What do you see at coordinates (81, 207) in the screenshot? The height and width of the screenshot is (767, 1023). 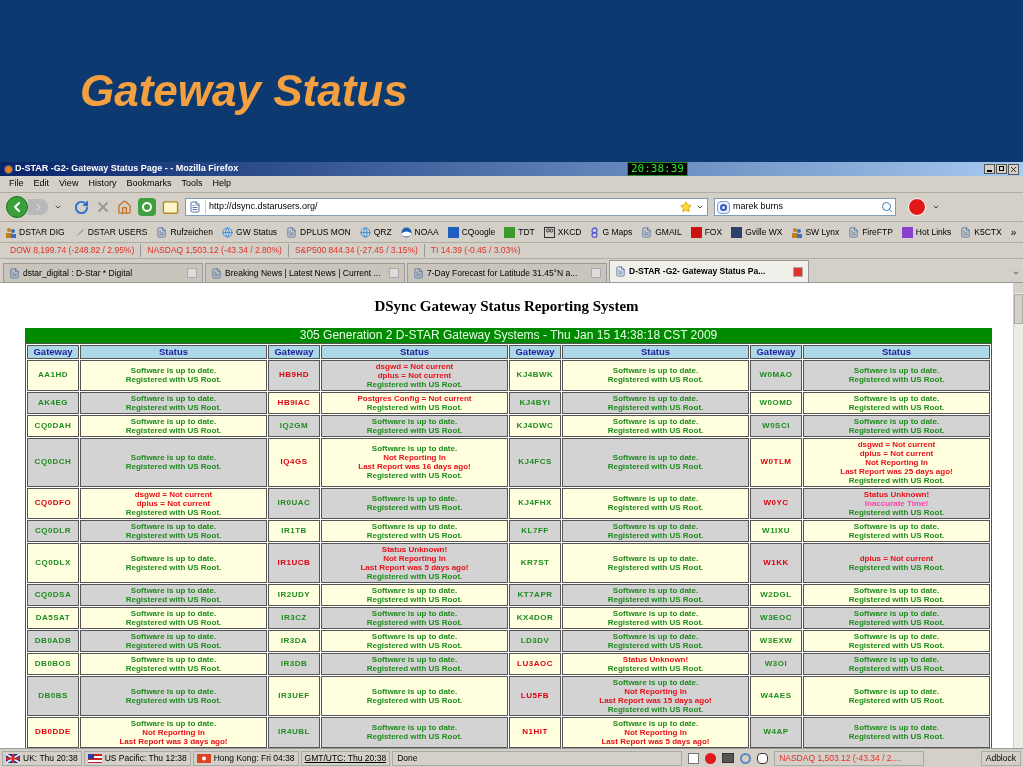 I see `reload-icon` at bounding box center [81, 207].